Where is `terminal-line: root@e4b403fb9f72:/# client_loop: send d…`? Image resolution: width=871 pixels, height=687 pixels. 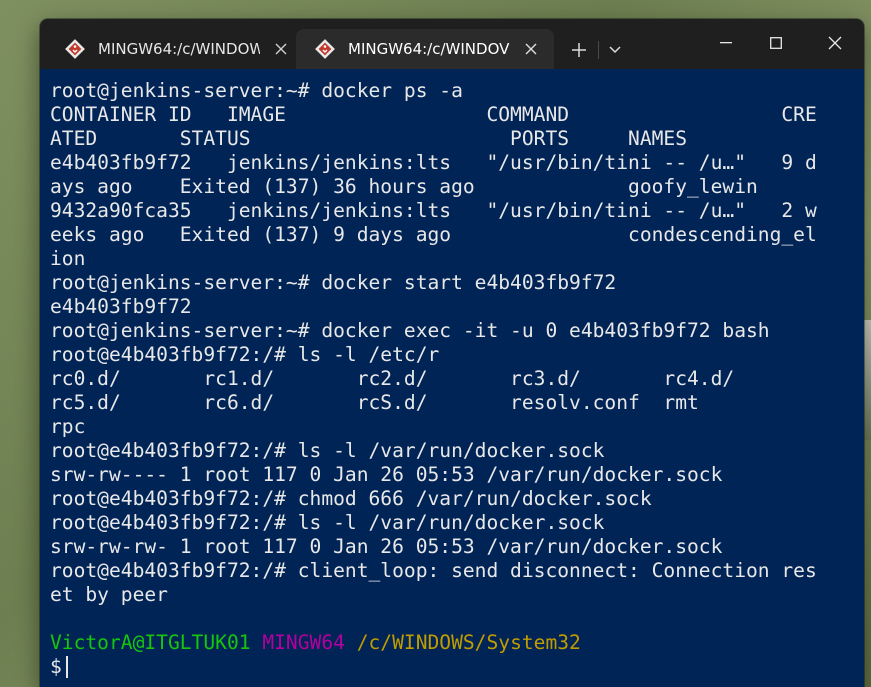 terminal-line: root@e4b403fb9f72:/# client_loop: send d… is located at coordinates (433, 570).